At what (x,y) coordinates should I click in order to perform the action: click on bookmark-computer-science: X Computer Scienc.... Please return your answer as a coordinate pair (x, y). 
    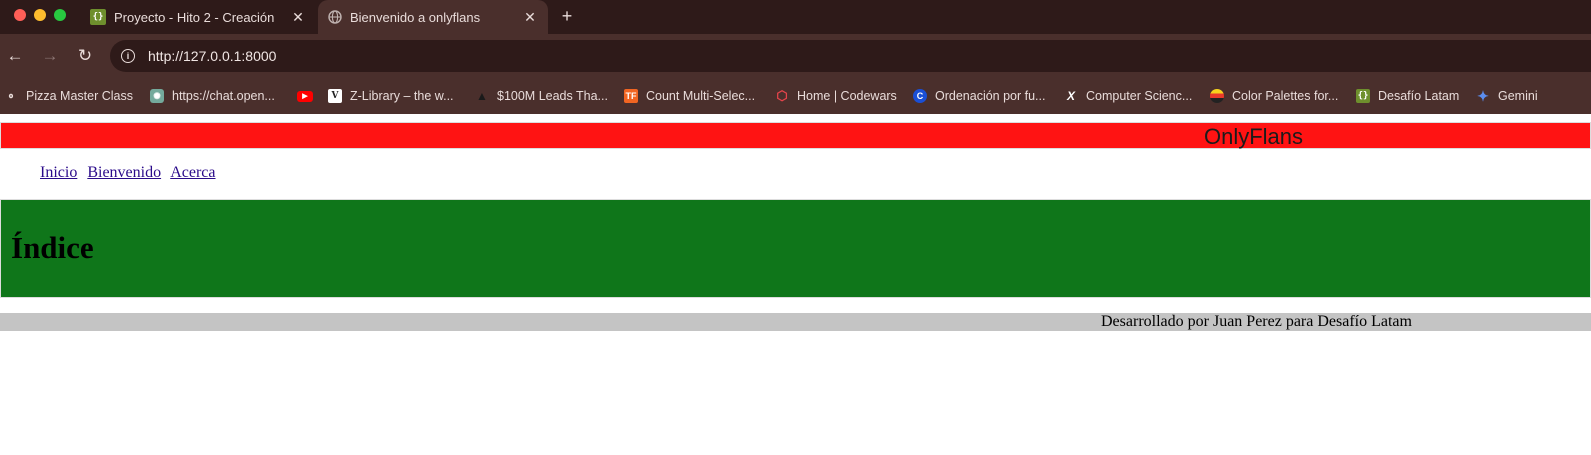
    Looking at the image, I should click on (1128, 96).